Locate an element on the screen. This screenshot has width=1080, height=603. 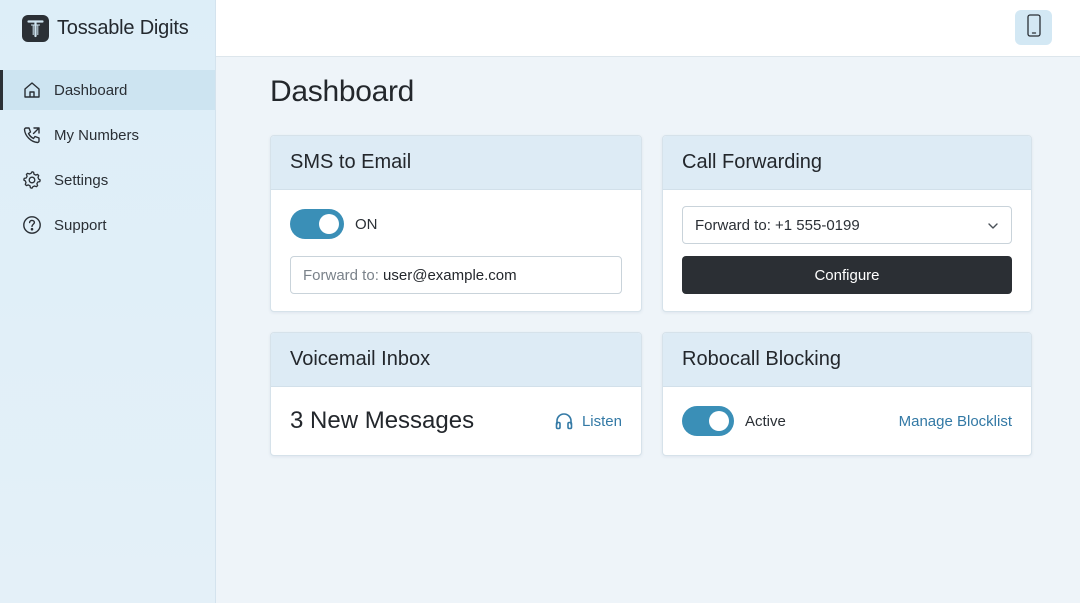
card-title: Call Forwarding is located at coordinates (847, 163).